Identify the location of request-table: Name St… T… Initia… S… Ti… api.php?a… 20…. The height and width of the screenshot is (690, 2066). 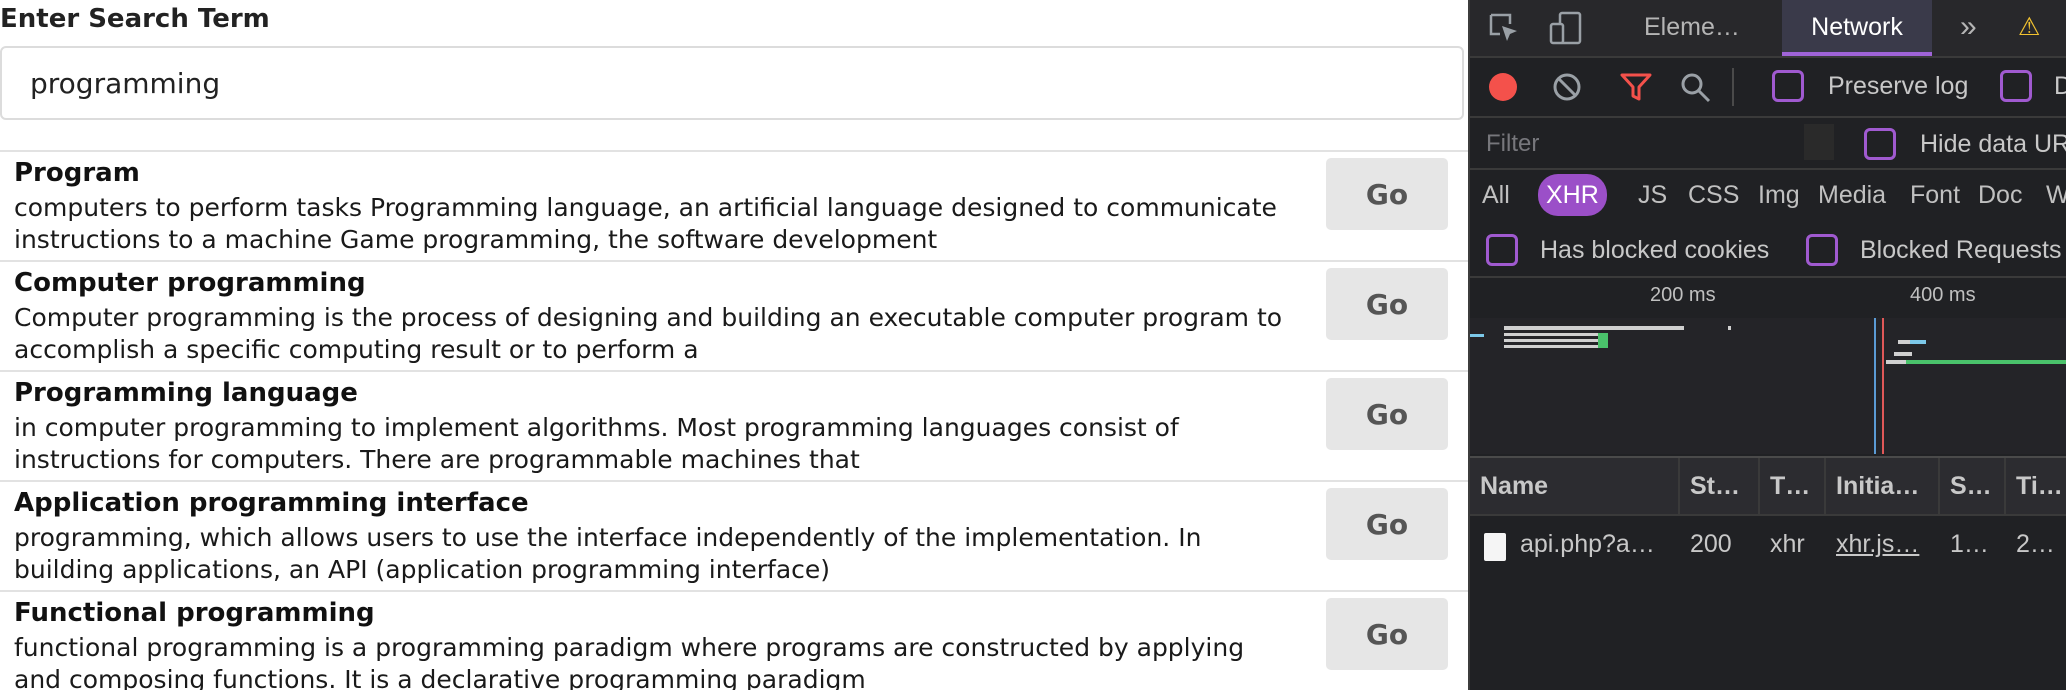
(1768, 573).